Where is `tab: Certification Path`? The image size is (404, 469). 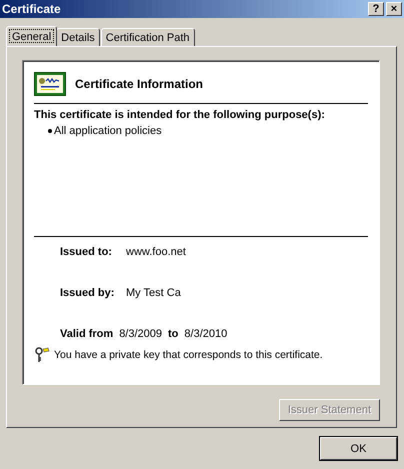 tab: Certification Path is located at coordinates (147, 37).